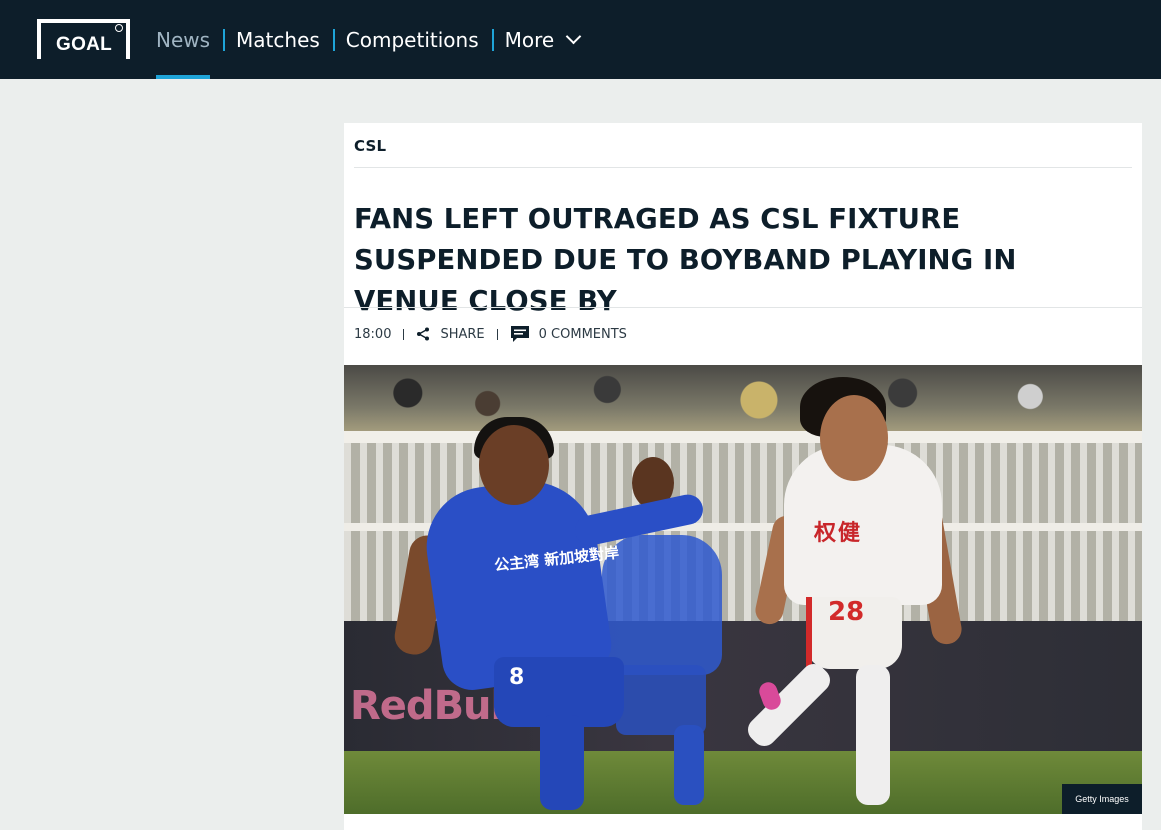  I want to click on chevron-down-icon, so click(573, 36).